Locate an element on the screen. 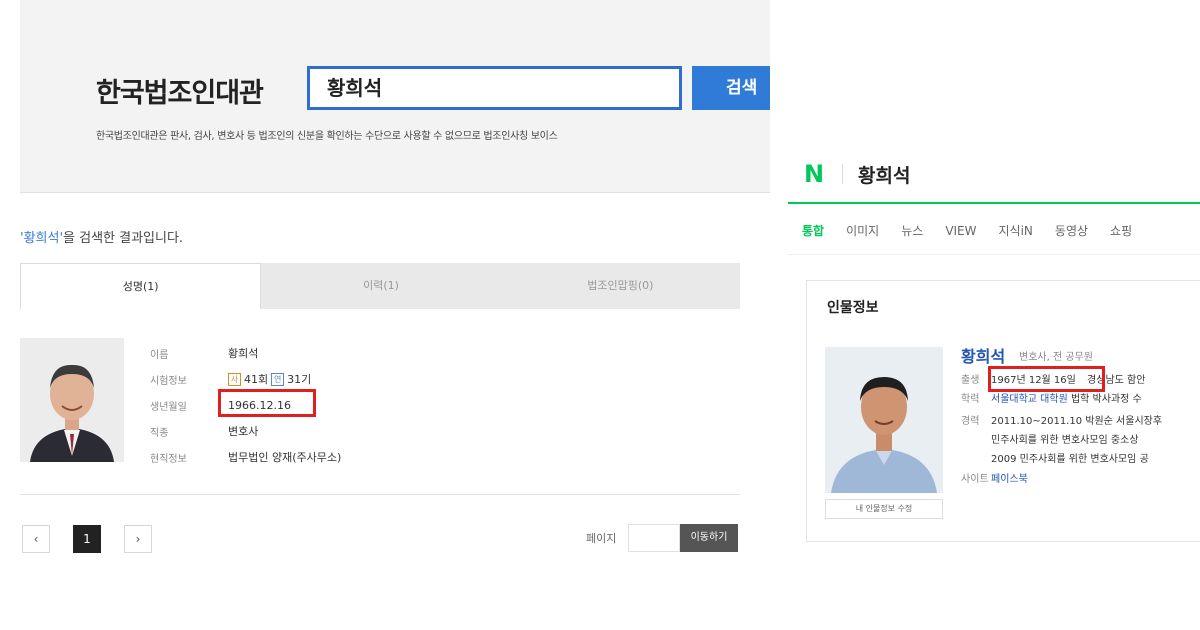 This screenshot has width=1200, height=630. tab-view: VIEW is located at coordinates (960, 234).